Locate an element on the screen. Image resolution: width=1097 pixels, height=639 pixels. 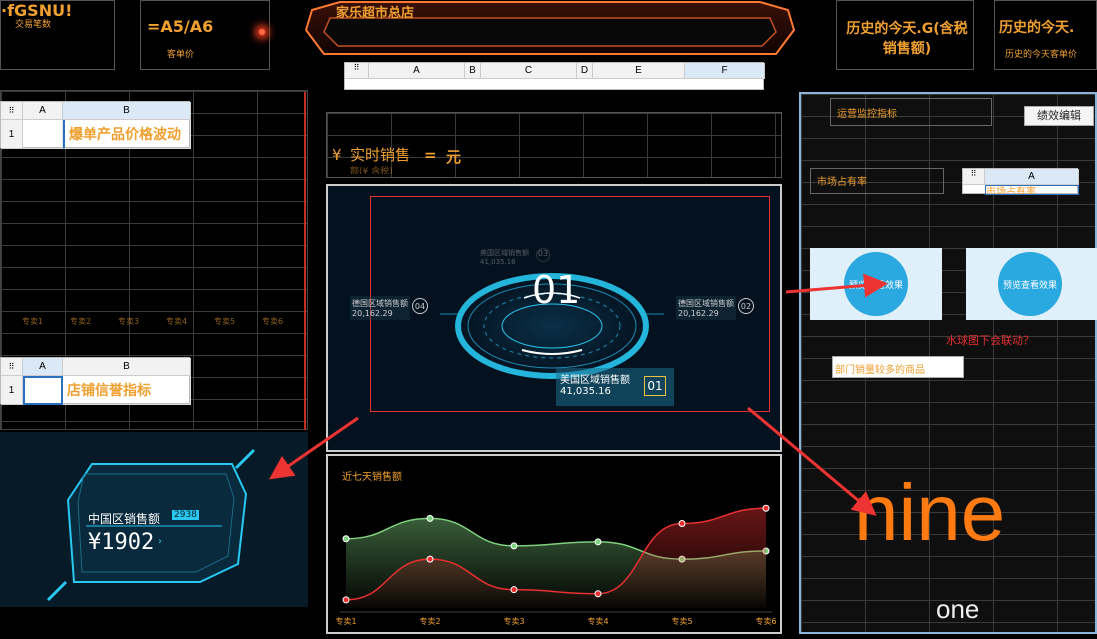
market-share-sheet: ⠿ A 市场占有率 is located at coordinates (1020, 181).